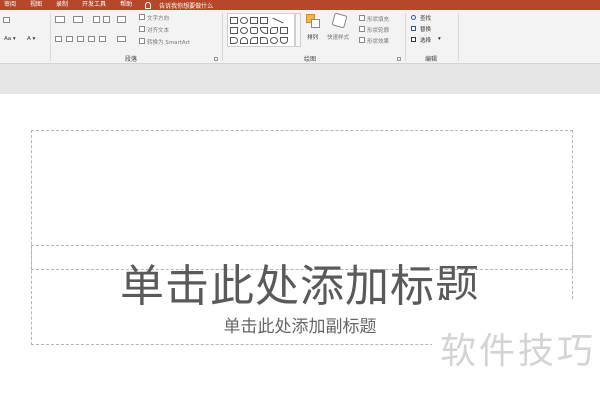  Describe the element at coordinates (62, 5) in the screenshot. I see `tab-record: 录制` at that location.